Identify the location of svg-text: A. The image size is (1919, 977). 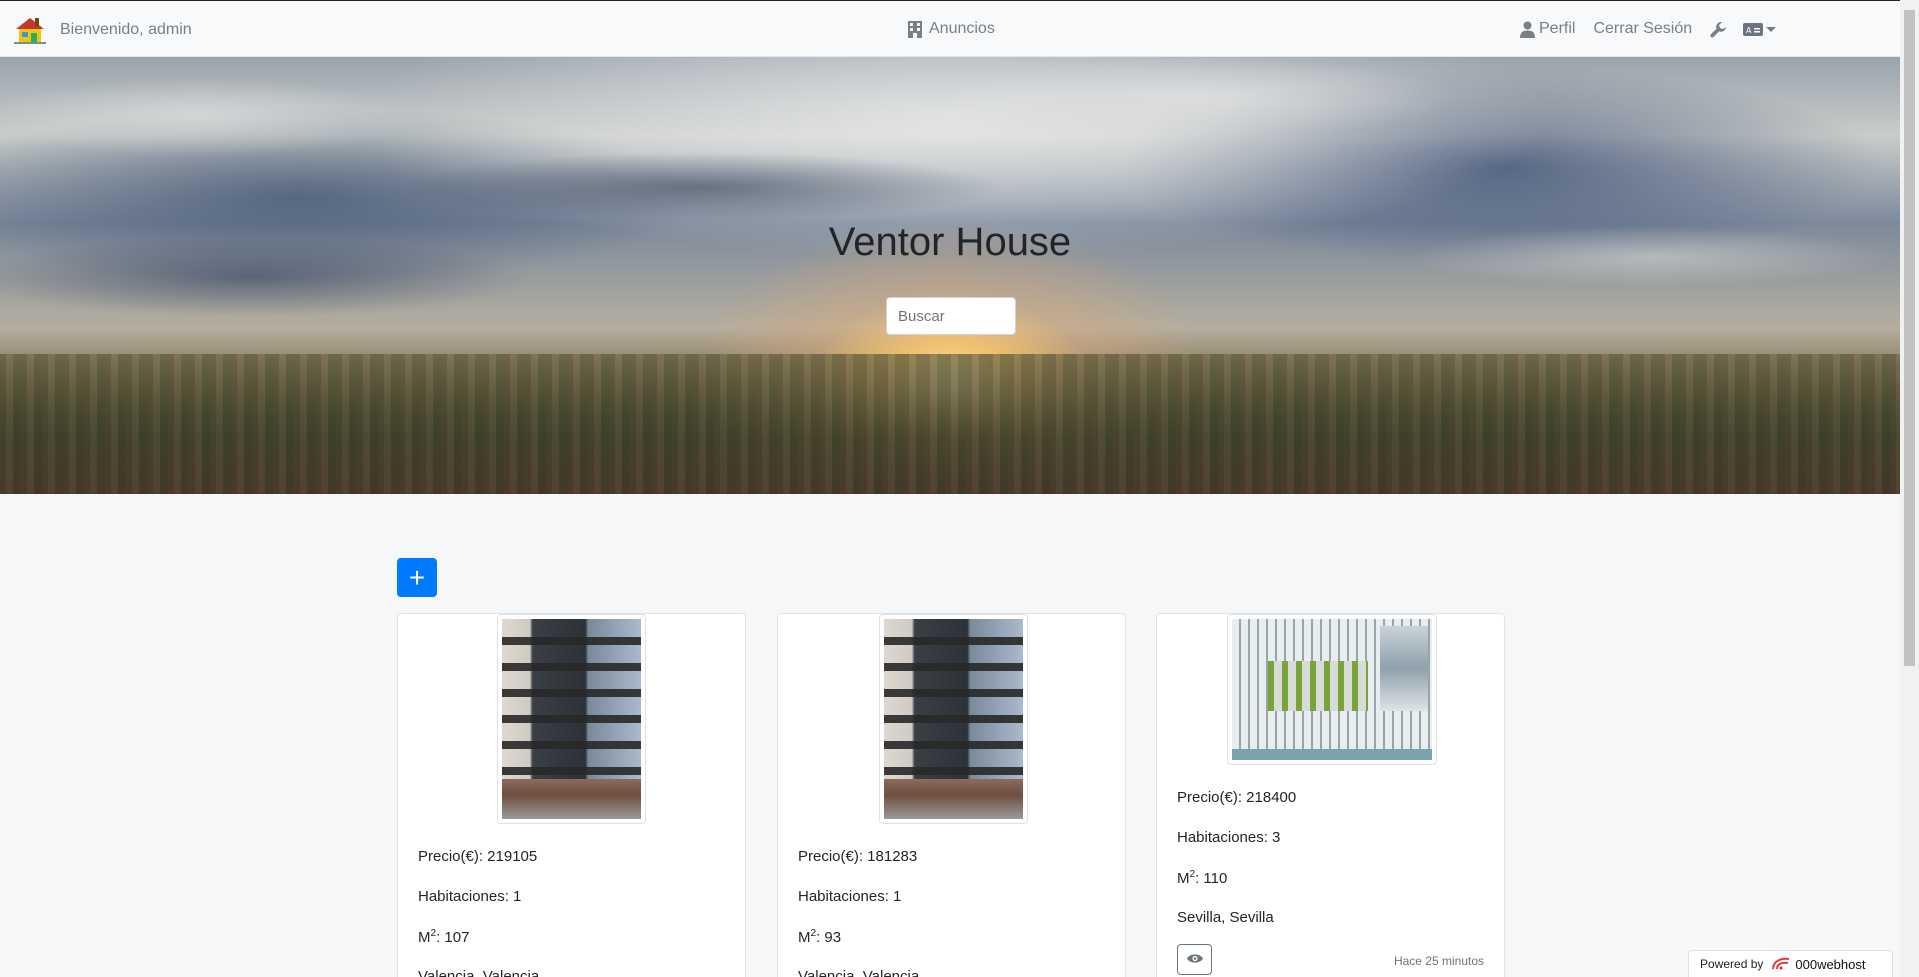
(1749, 30).